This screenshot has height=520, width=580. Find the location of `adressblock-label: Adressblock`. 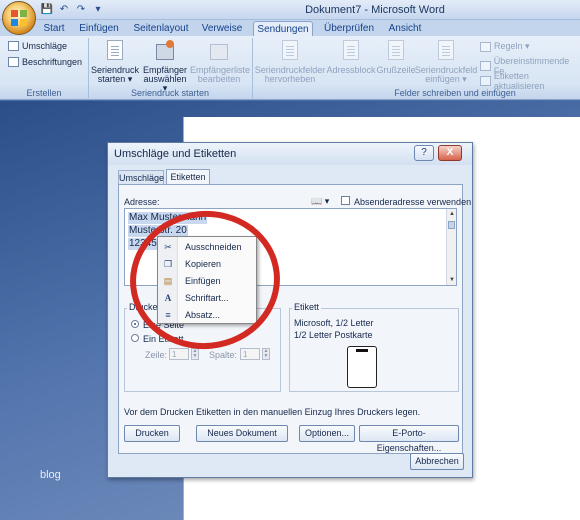

adressblock-label: Adressblock is located at coordinates (351, 70).